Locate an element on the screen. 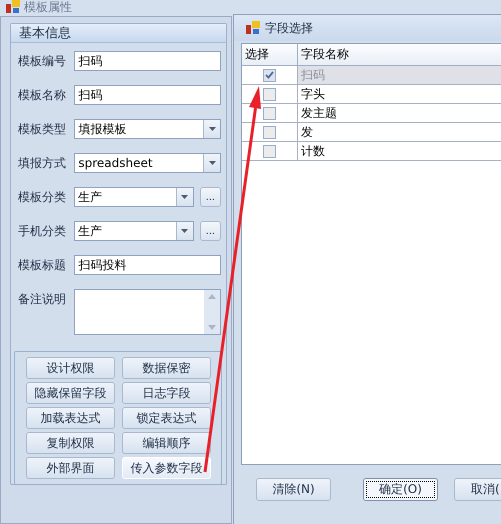 This screenshot has width=501, height=524. column-header: 选择 is located at coordinates (270, 54).